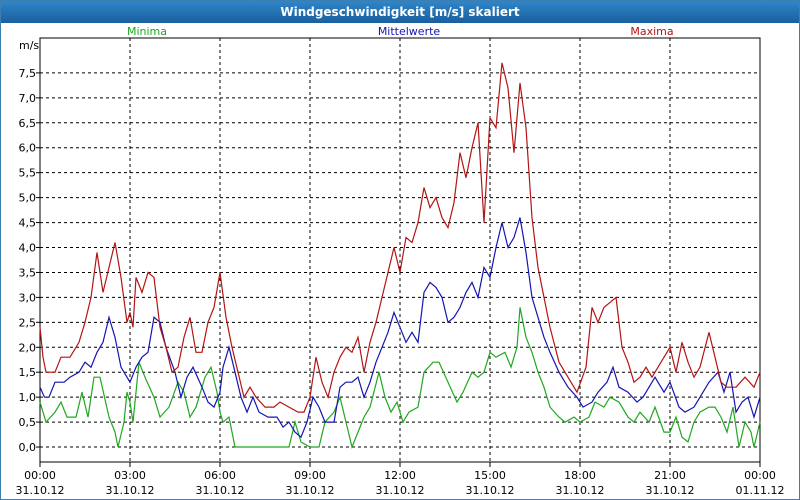 The image size is (800, 500). Describe the element at coordinates (220, 475) in the screenshot. I see `x-tick-time: 06:00` at that location.